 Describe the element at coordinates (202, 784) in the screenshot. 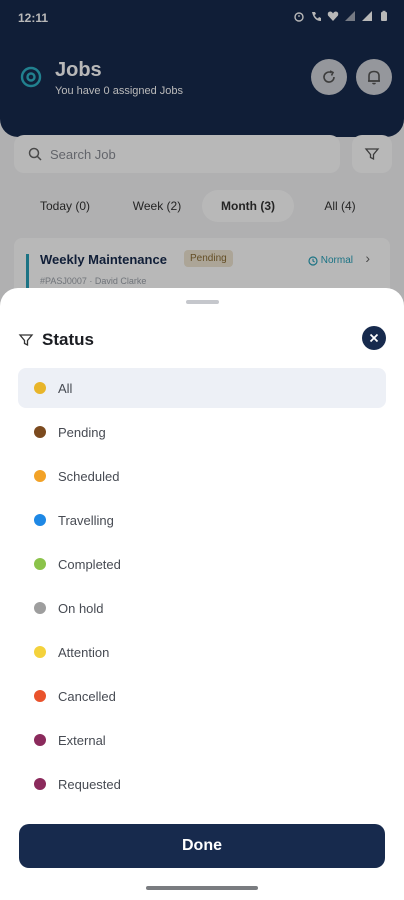

I see `status-option: Requested` at that location.